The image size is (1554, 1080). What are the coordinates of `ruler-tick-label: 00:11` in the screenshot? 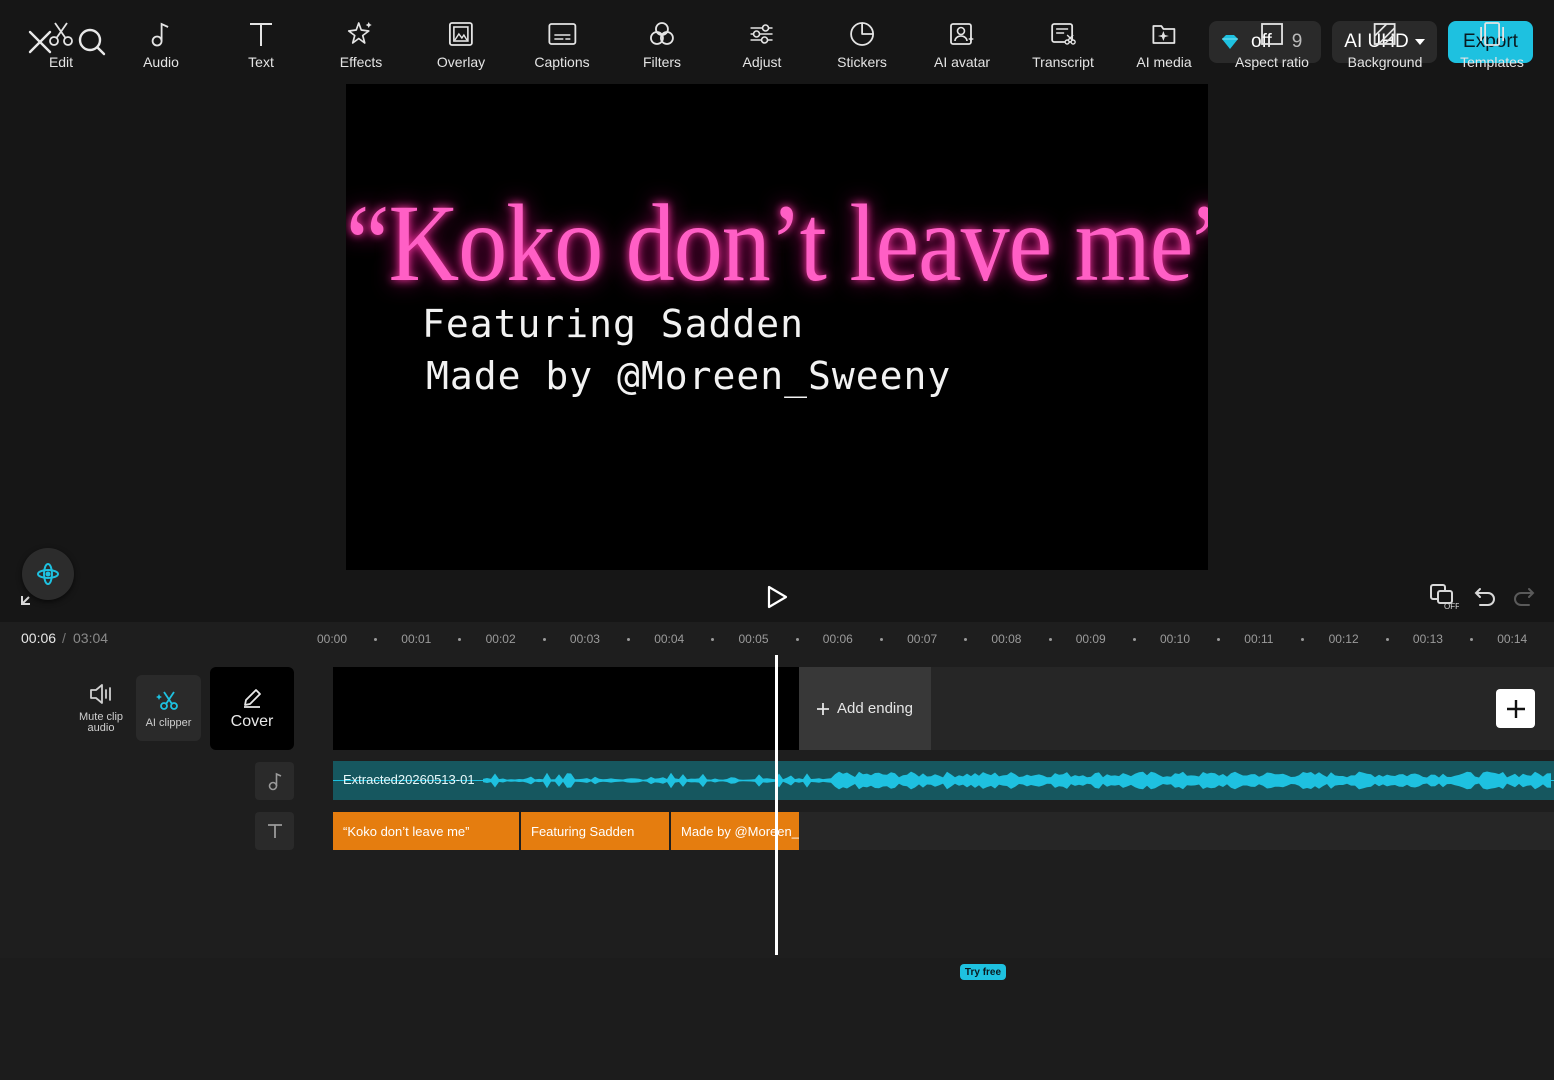 It's located at (1259, 639).